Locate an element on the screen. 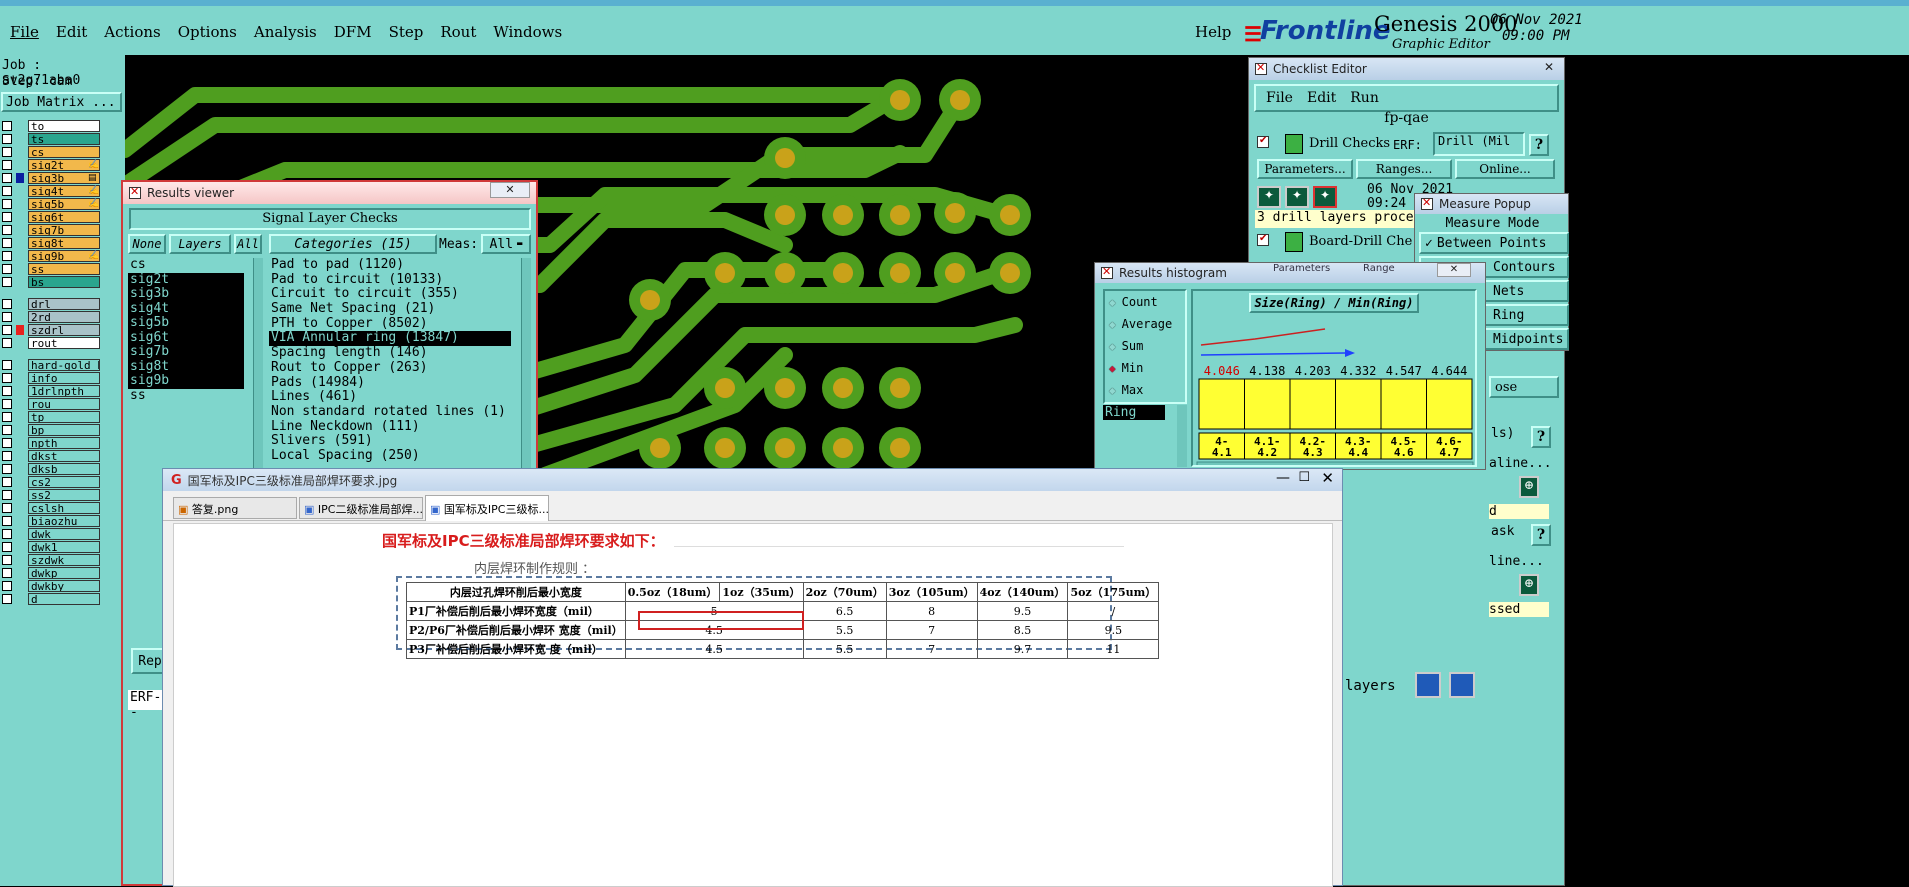 Image resolution: width=1909 pixels, height=887 pixels. menu-step: Step is located at coordinates (406, 32).